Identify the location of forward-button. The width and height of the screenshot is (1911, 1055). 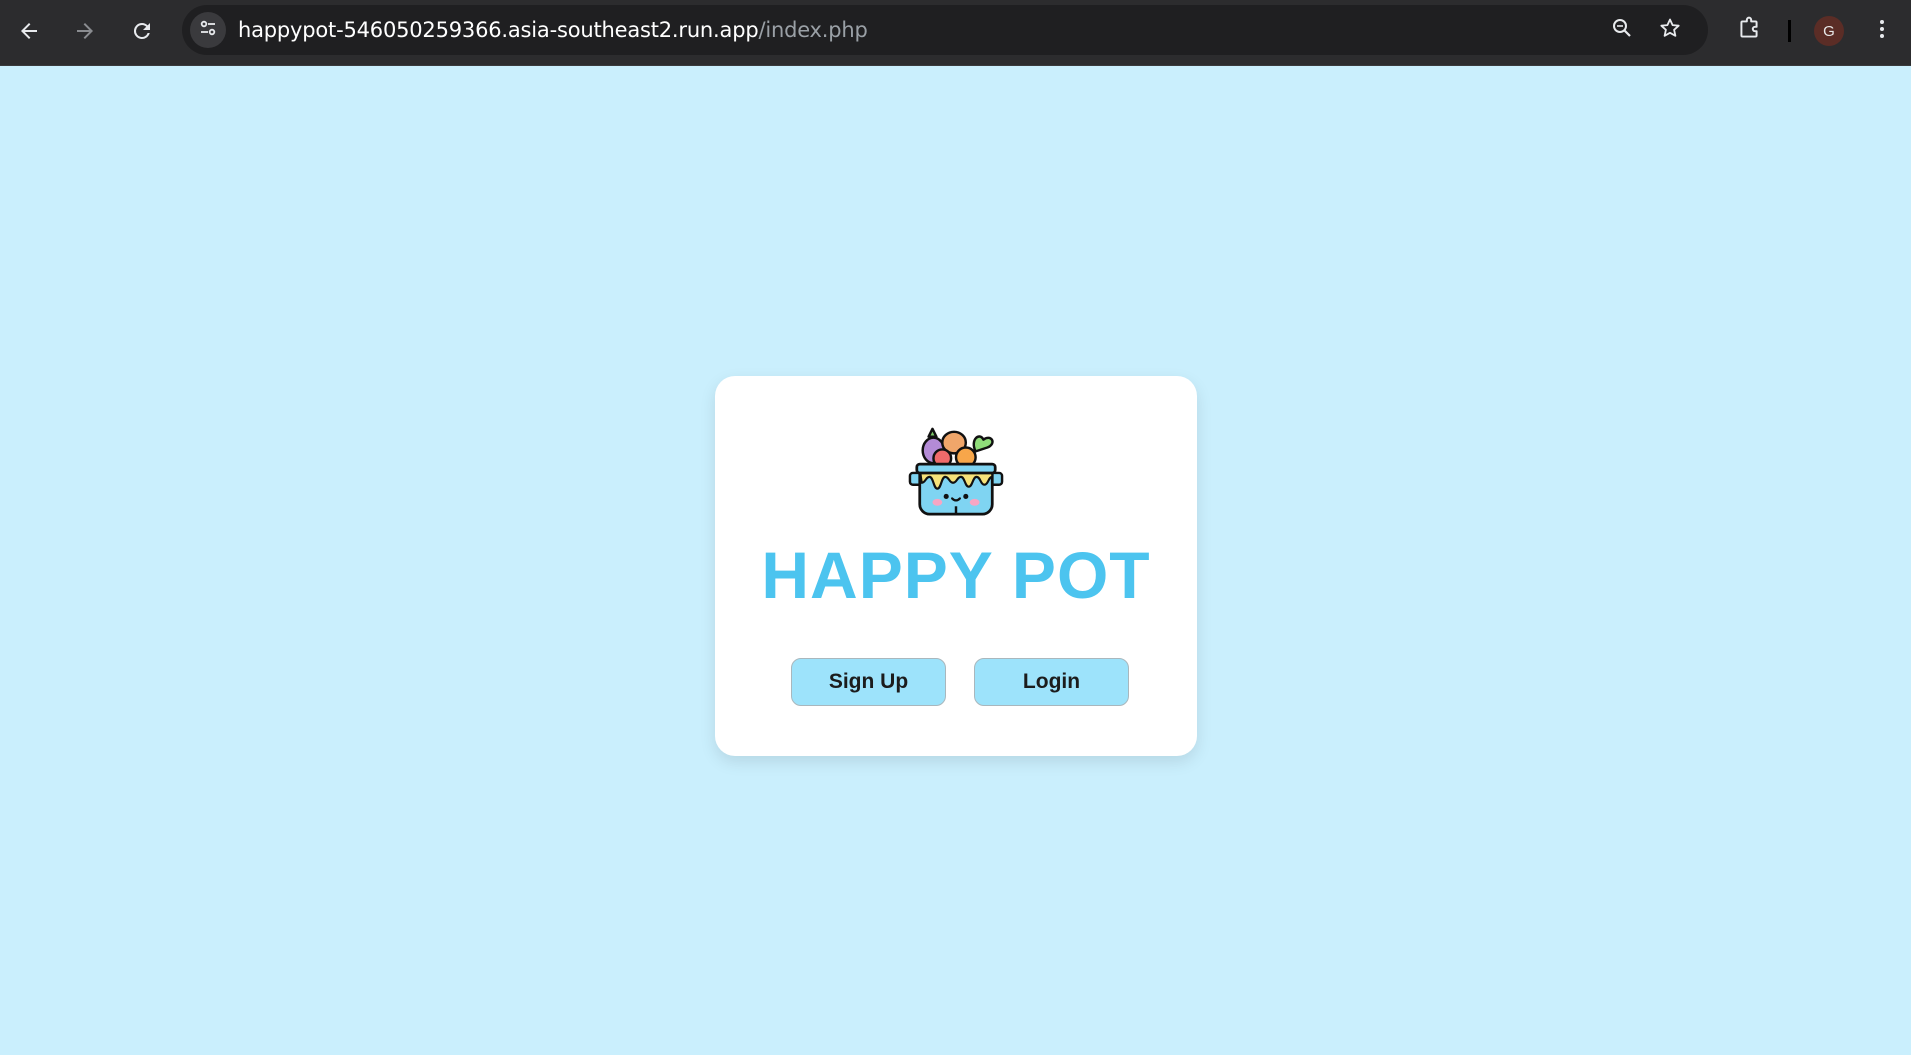
(85, 31).